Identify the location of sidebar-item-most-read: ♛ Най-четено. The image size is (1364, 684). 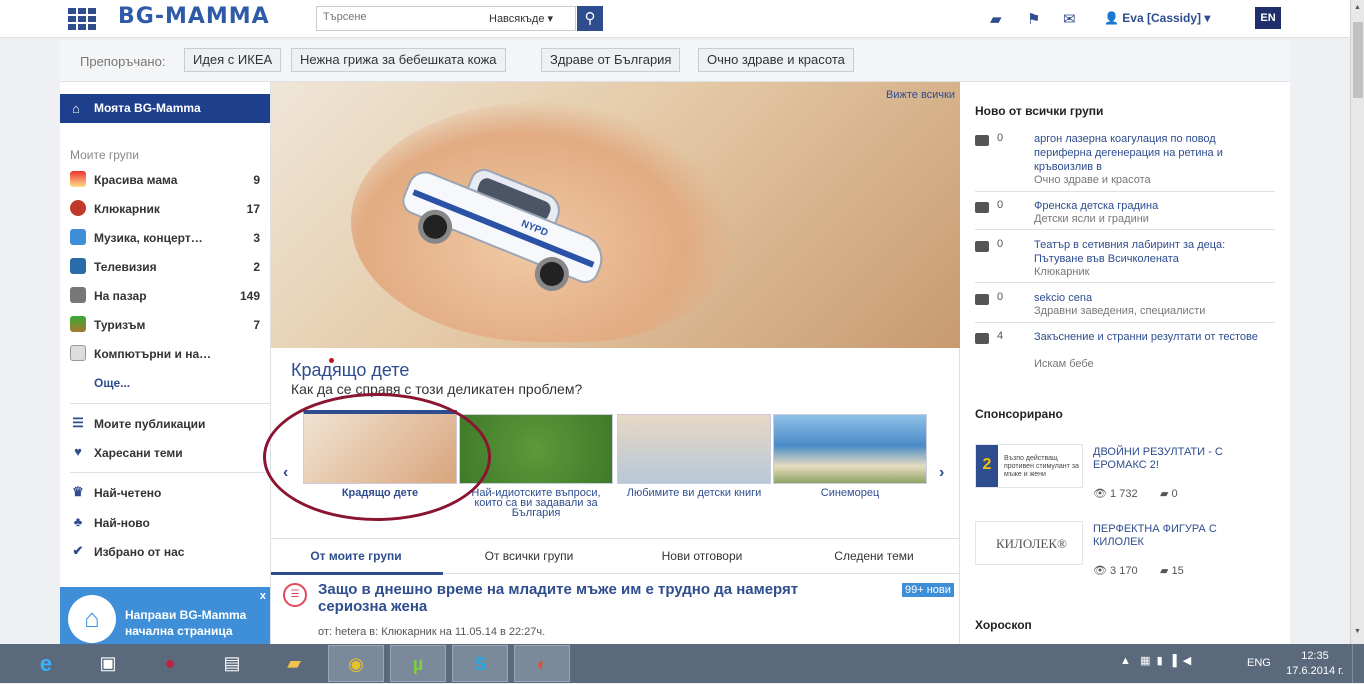
(165, 493).